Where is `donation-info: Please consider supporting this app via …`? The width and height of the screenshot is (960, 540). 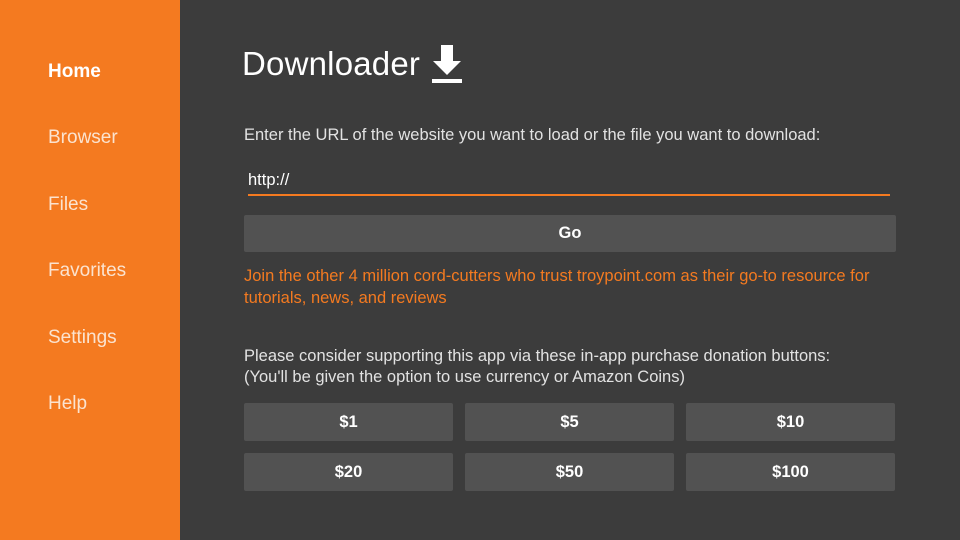 donation-info: Please consider supporting this app via … is located at coordinates (584, 367).